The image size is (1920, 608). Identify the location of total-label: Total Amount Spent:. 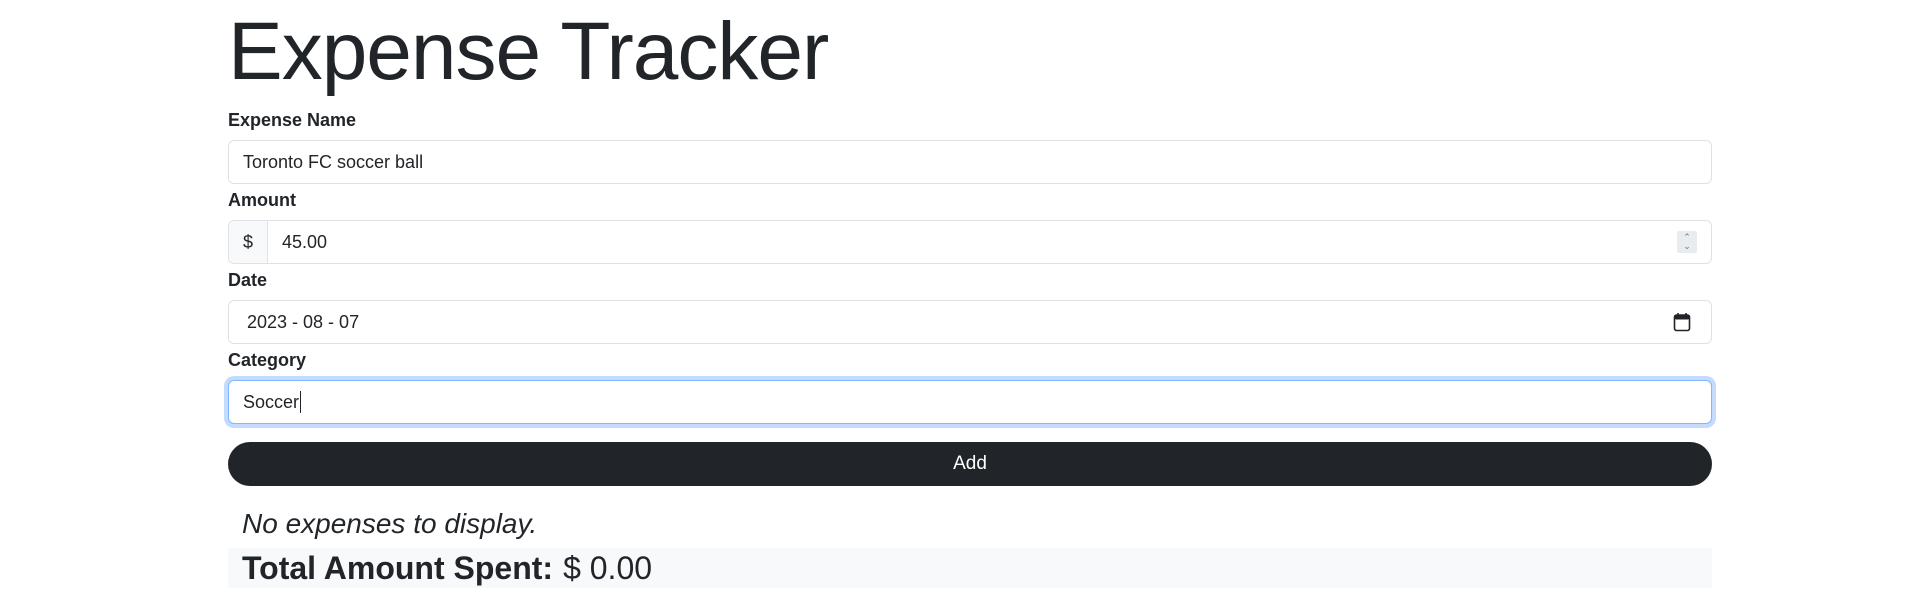
(398, 567).